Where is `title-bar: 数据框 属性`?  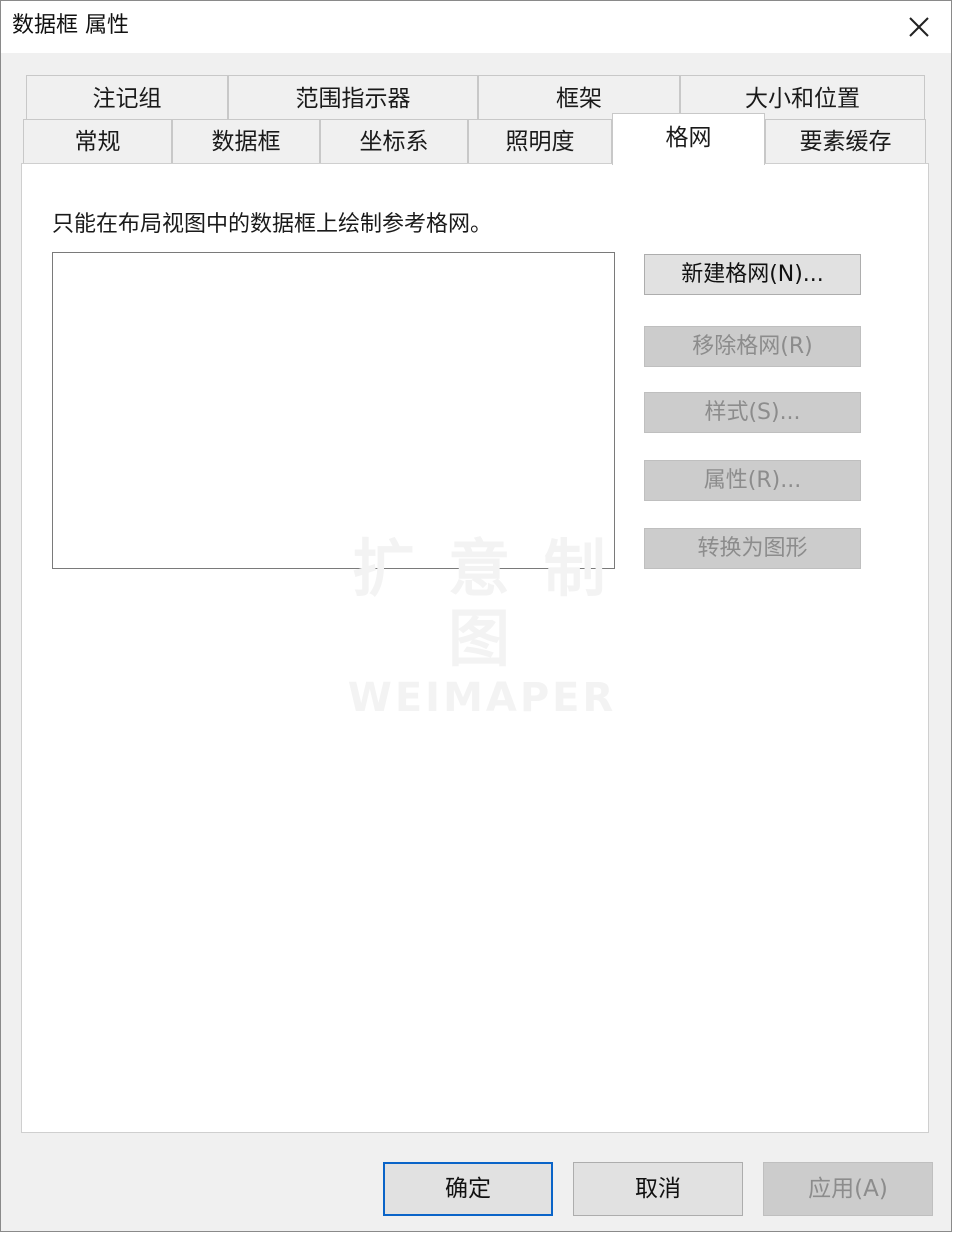 title-bar: 数据框 属性 is located at coordinates (476, 27).